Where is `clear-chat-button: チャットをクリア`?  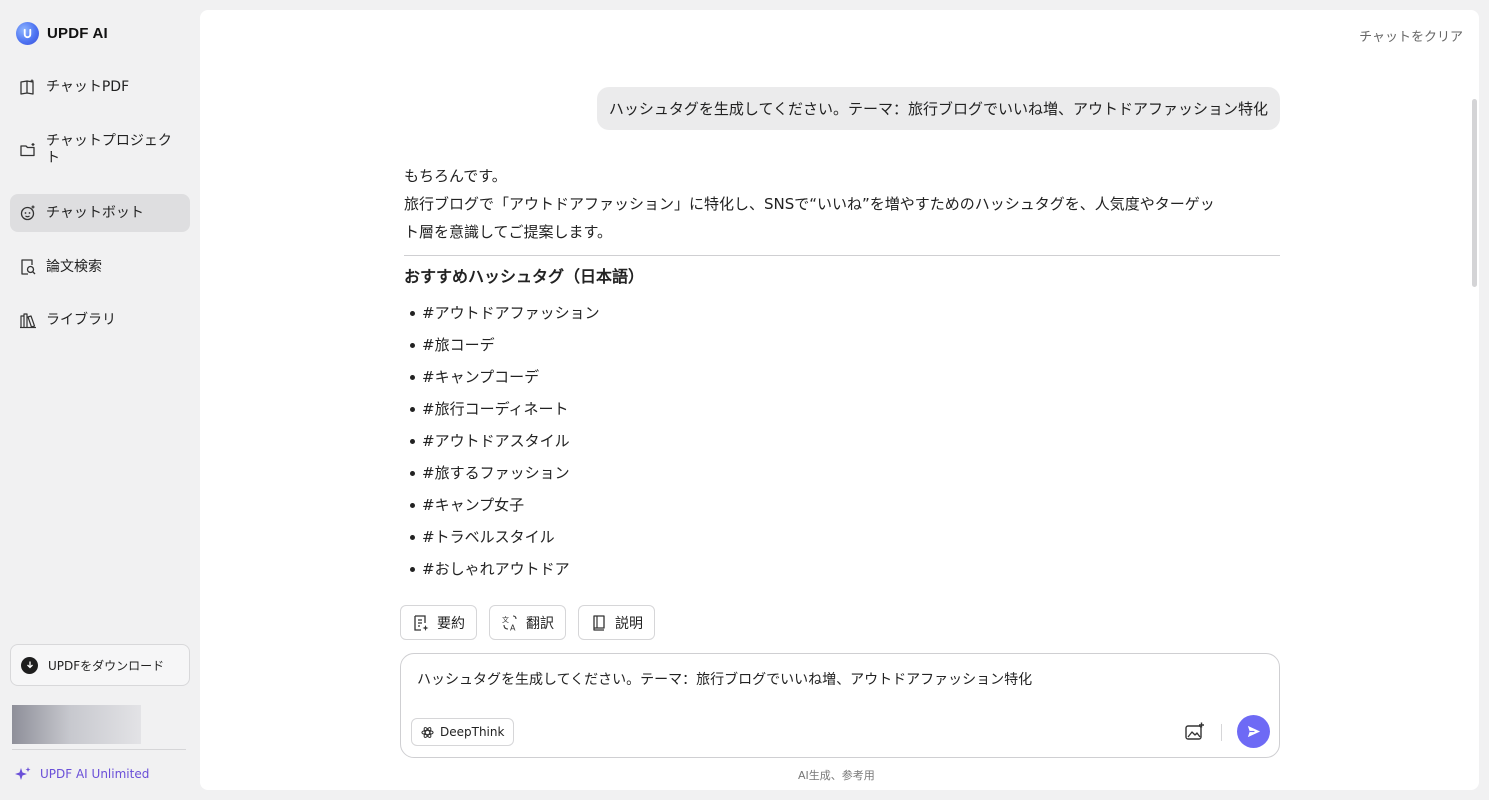
clear-chat-button: チャットをクリア is located at coordinates (1411, 35).